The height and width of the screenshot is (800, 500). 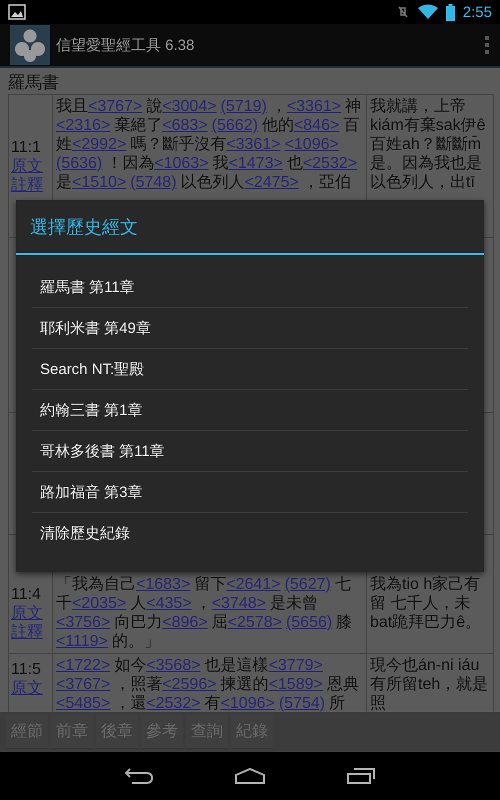 What do you see at coordinates (139, 776) in the screenshot?
I see `back-icon` at bounding box center [139, 776].